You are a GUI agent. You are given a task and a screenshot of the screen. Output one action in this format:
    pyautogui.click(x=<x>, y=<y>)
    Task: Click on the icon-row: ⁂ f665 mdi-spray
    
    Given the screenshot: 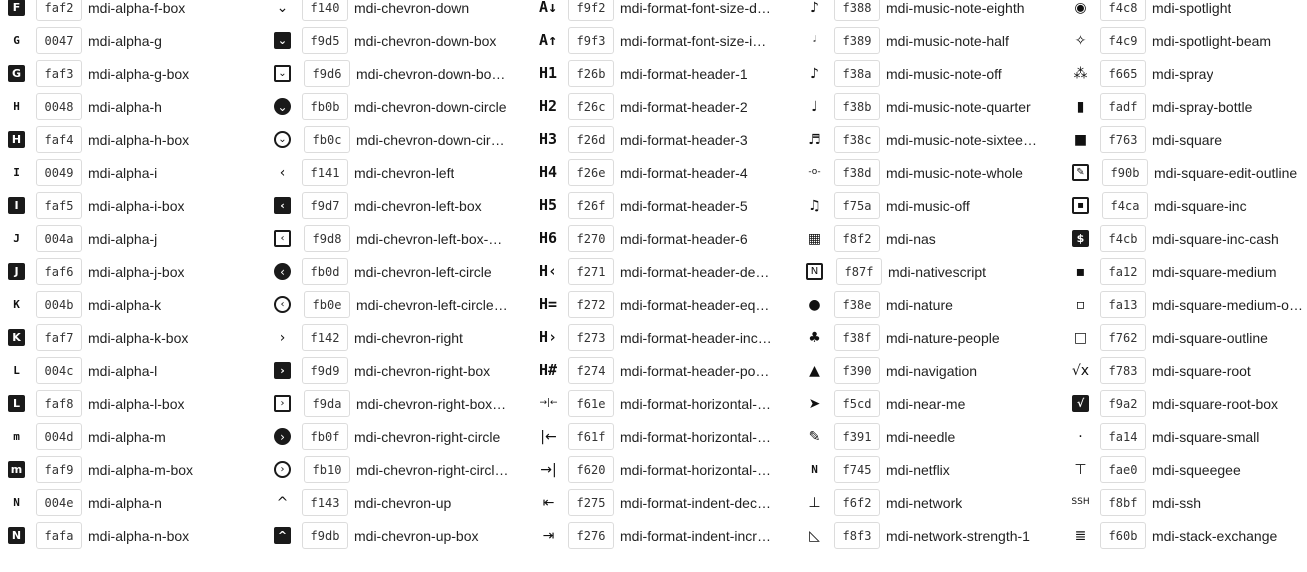 What is the action you would take?
    pyautogui.click(x=1184, y=73)
    